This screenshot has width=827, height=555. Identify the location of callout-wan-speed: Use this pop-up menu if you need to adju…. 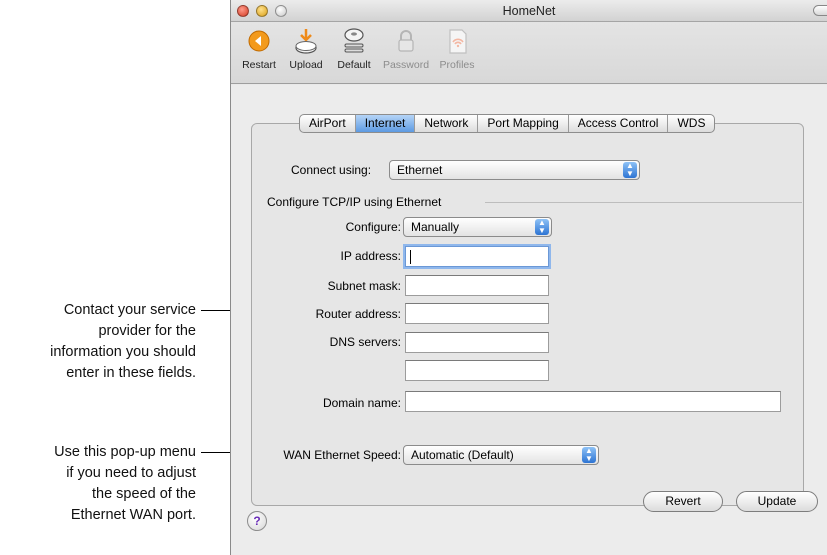
(125, 484).